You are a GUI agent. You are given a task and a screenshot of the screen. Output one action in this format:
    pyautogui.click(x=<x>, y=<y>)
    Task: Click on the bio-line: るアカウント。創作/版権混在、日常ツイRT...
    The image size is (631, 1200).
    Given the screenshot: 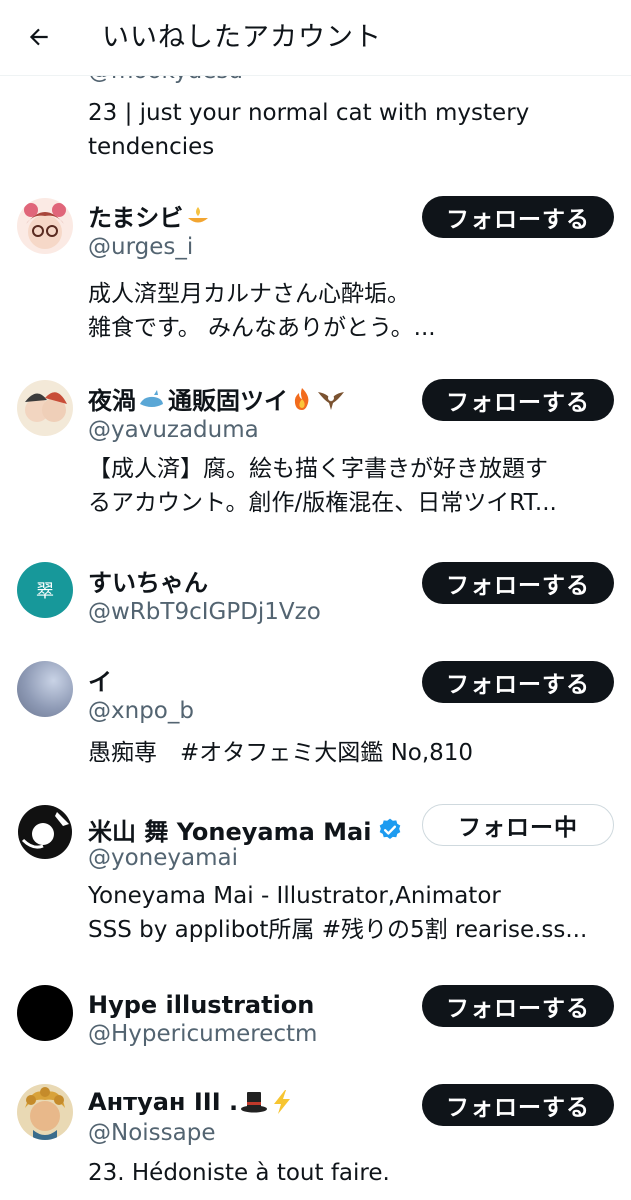 What is the action you would take?
    pyautogui.click(x=322, y=503)
    